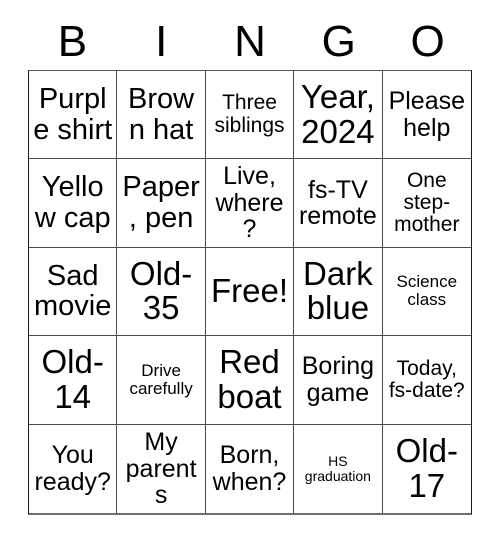 Image resolution: width=500 pixels, height=544 pixels. I want to click on bingo-cell: Sad movie, so click(73, 292).